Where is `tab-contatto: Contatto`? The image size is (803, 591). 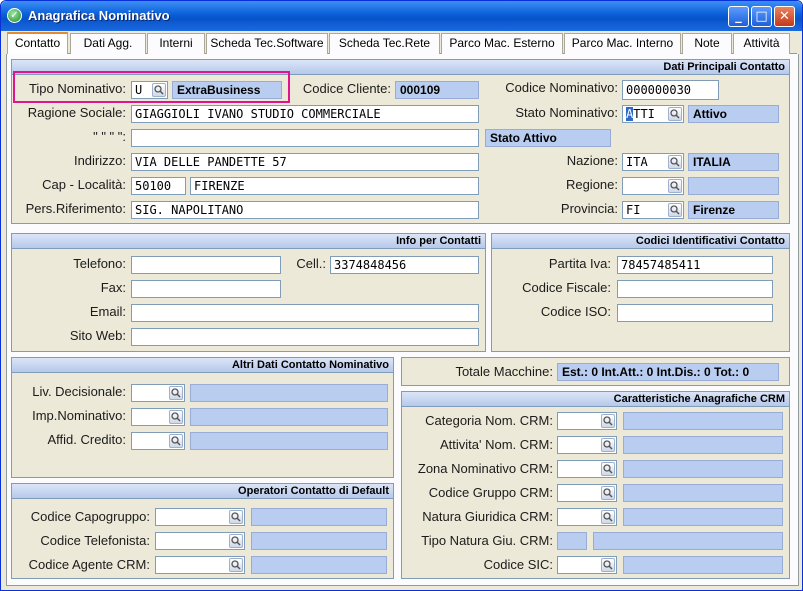
tab-contatto: Contatto is located at coordinates (37, 43).